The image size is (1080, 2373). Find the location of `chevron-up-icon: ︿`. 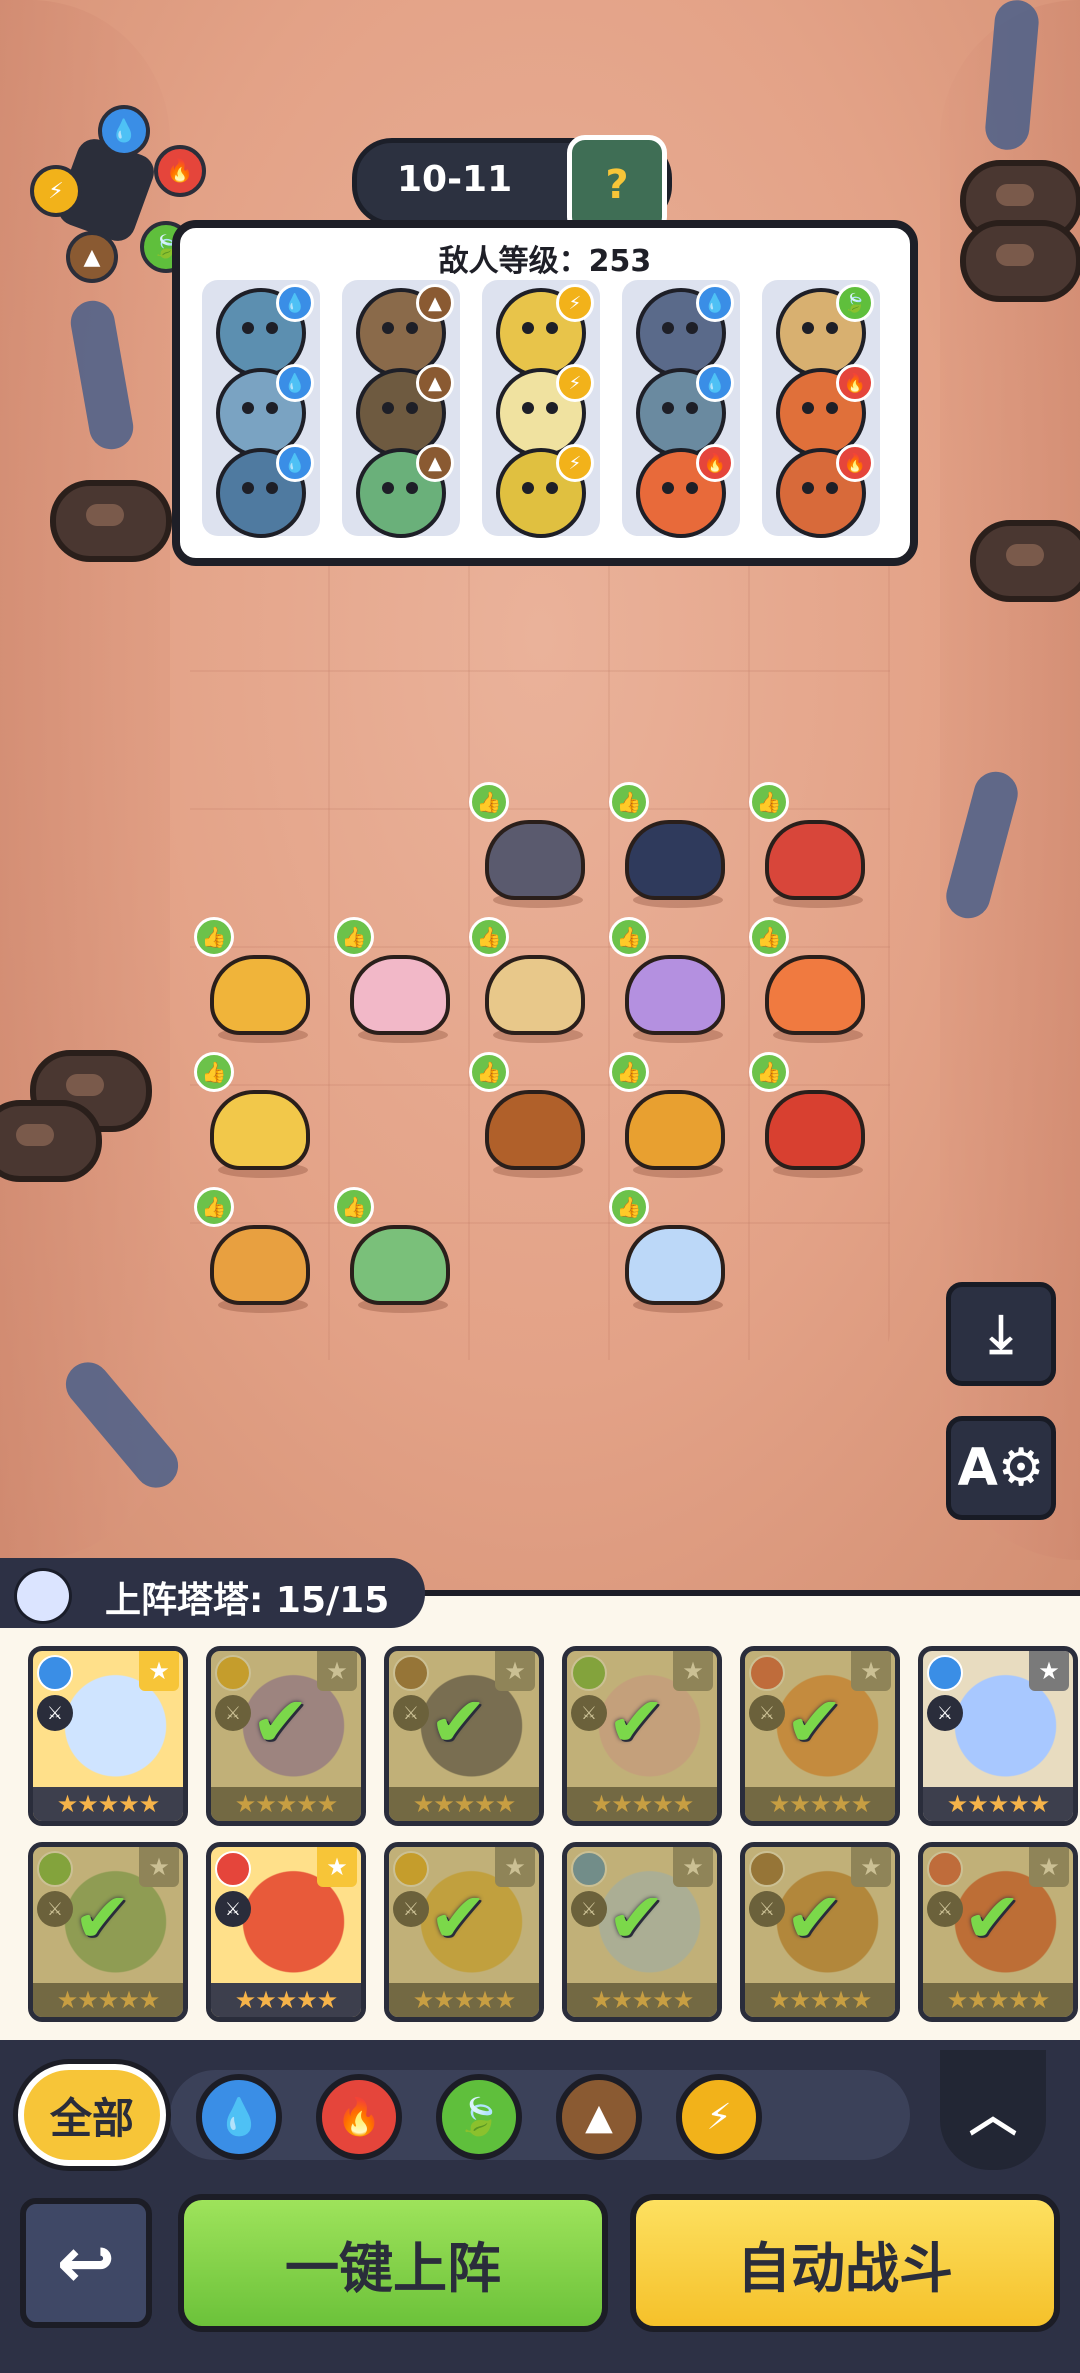

chevron-up-icon: ︿ is located at coordinates (993, 2110).